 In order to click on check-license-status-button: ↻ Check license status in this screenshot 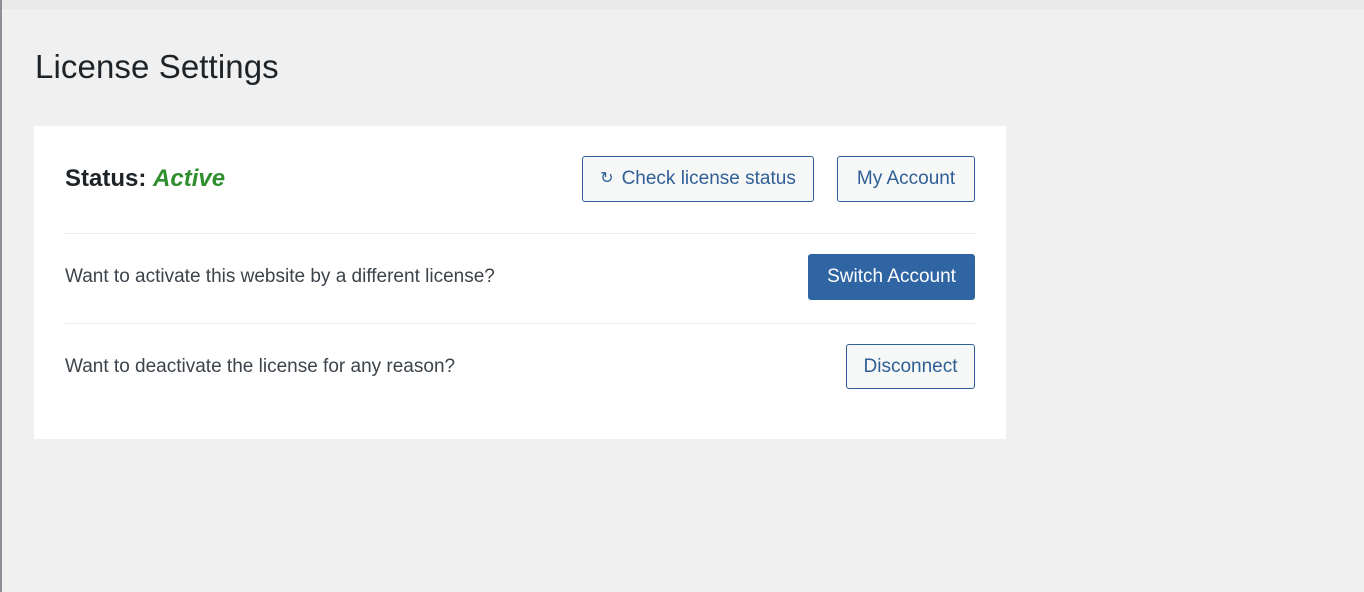, I will do `click(698, 179)`.